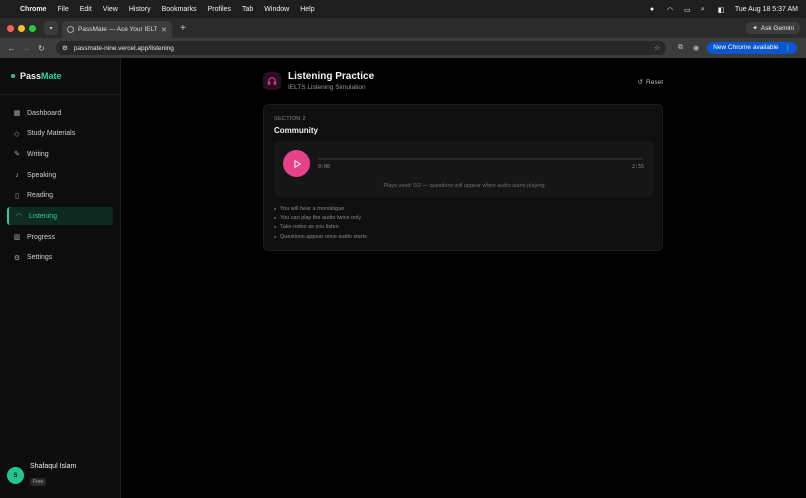  I want to click on headphones-icon: ◠, so click(19, 217).